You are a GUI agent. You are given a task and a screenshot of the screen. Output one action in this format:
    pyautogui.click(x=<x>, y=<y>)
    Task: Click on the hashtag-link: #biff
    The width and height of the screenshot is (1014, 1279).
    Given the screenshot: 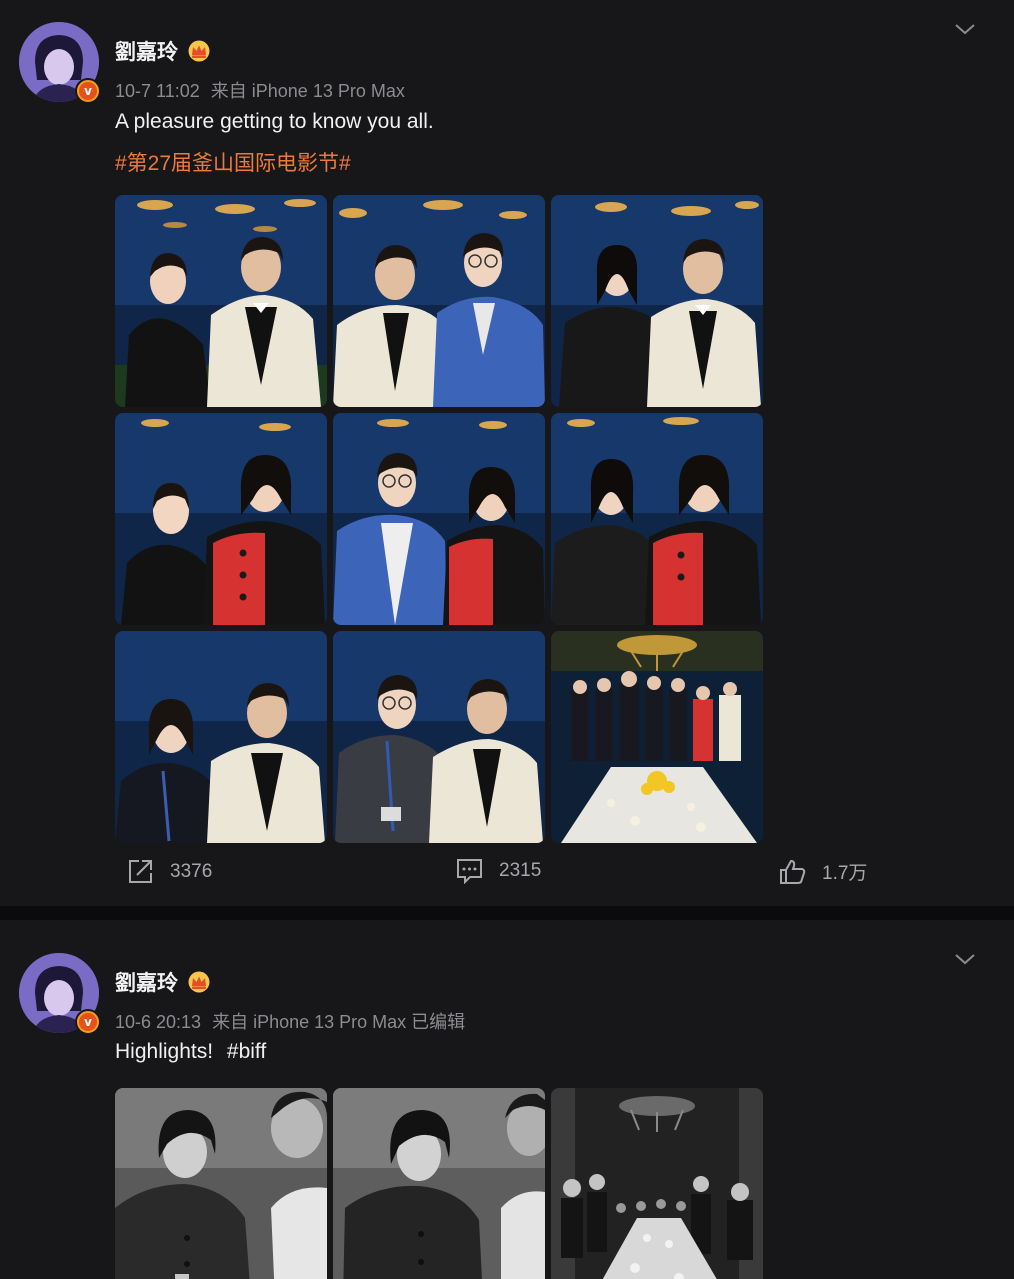 What is the action you would take?
    pyautogui.click(x=246, y=1051)
    